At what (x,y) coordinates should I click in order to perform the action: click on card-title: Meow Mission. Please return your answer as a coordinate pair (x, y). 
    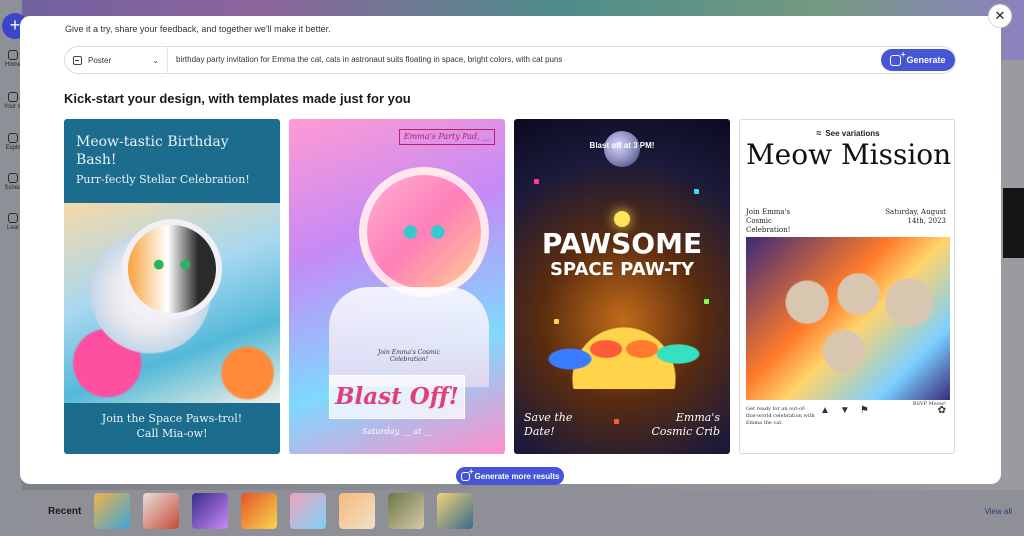
    Looking at the image, I should click on (849, 154).